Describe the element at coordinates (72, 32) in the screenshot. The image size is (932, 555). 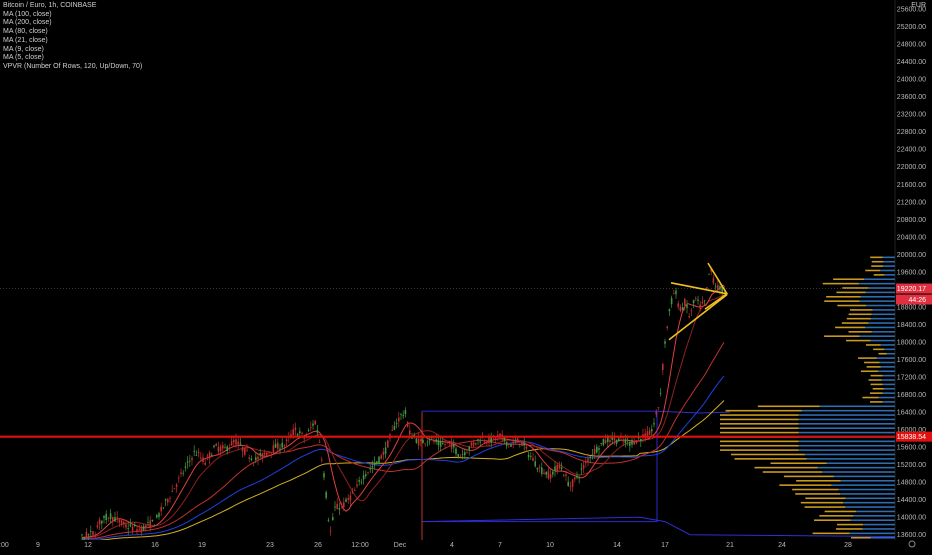
I see `legend-ma80: MA (80, close)` at that location.